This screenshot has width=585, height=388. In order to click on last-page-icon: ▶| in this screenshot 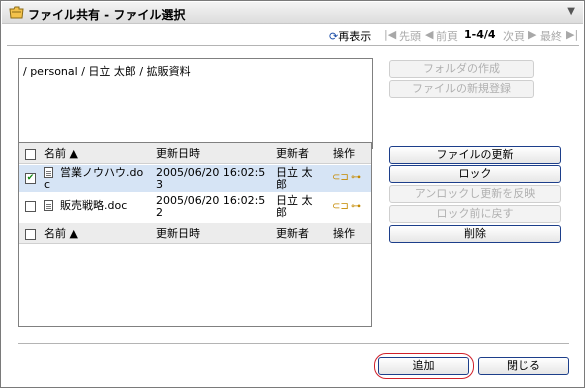, I will do `click(572, 34)`.